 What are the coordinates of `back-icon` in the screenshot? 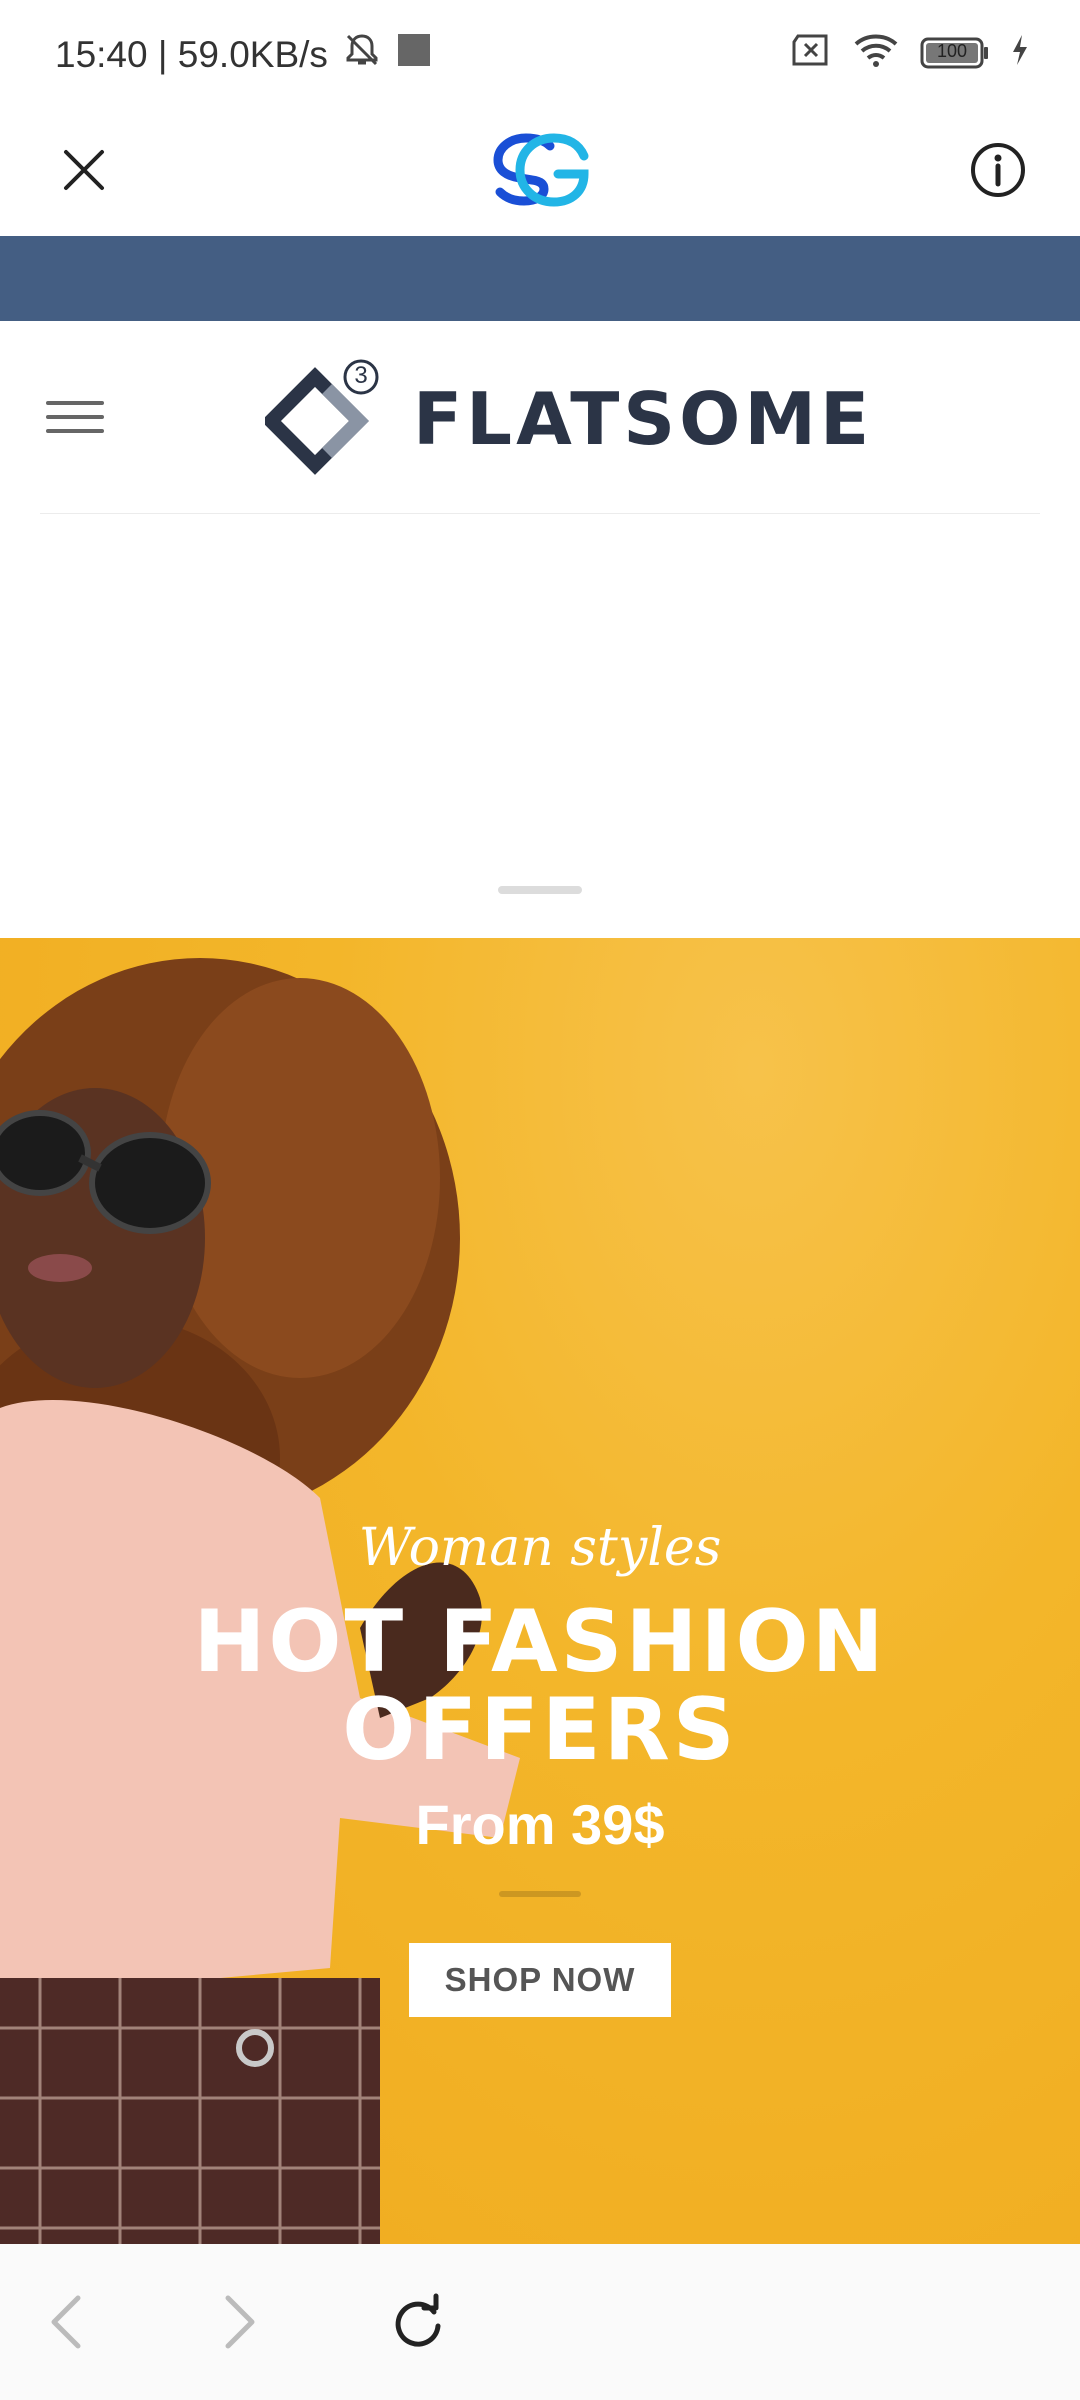 It's located at (66, 2322).